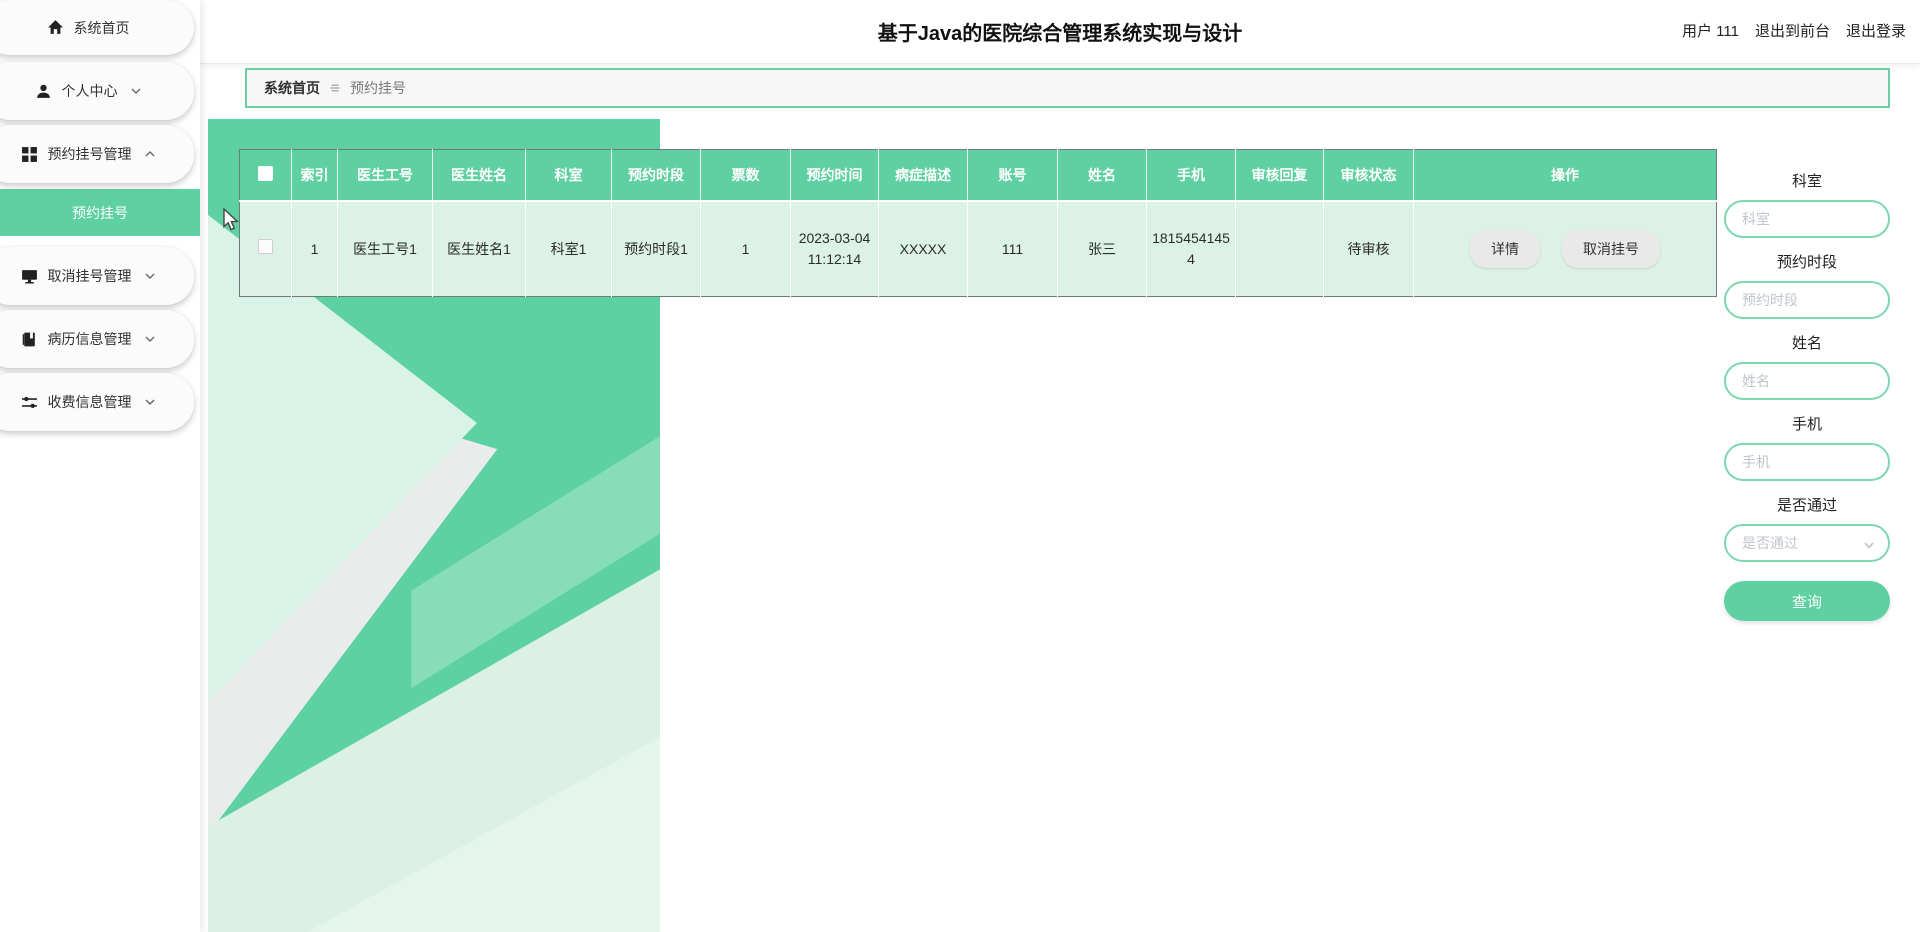  I want to click on monitor-icon, so click(29, 276).